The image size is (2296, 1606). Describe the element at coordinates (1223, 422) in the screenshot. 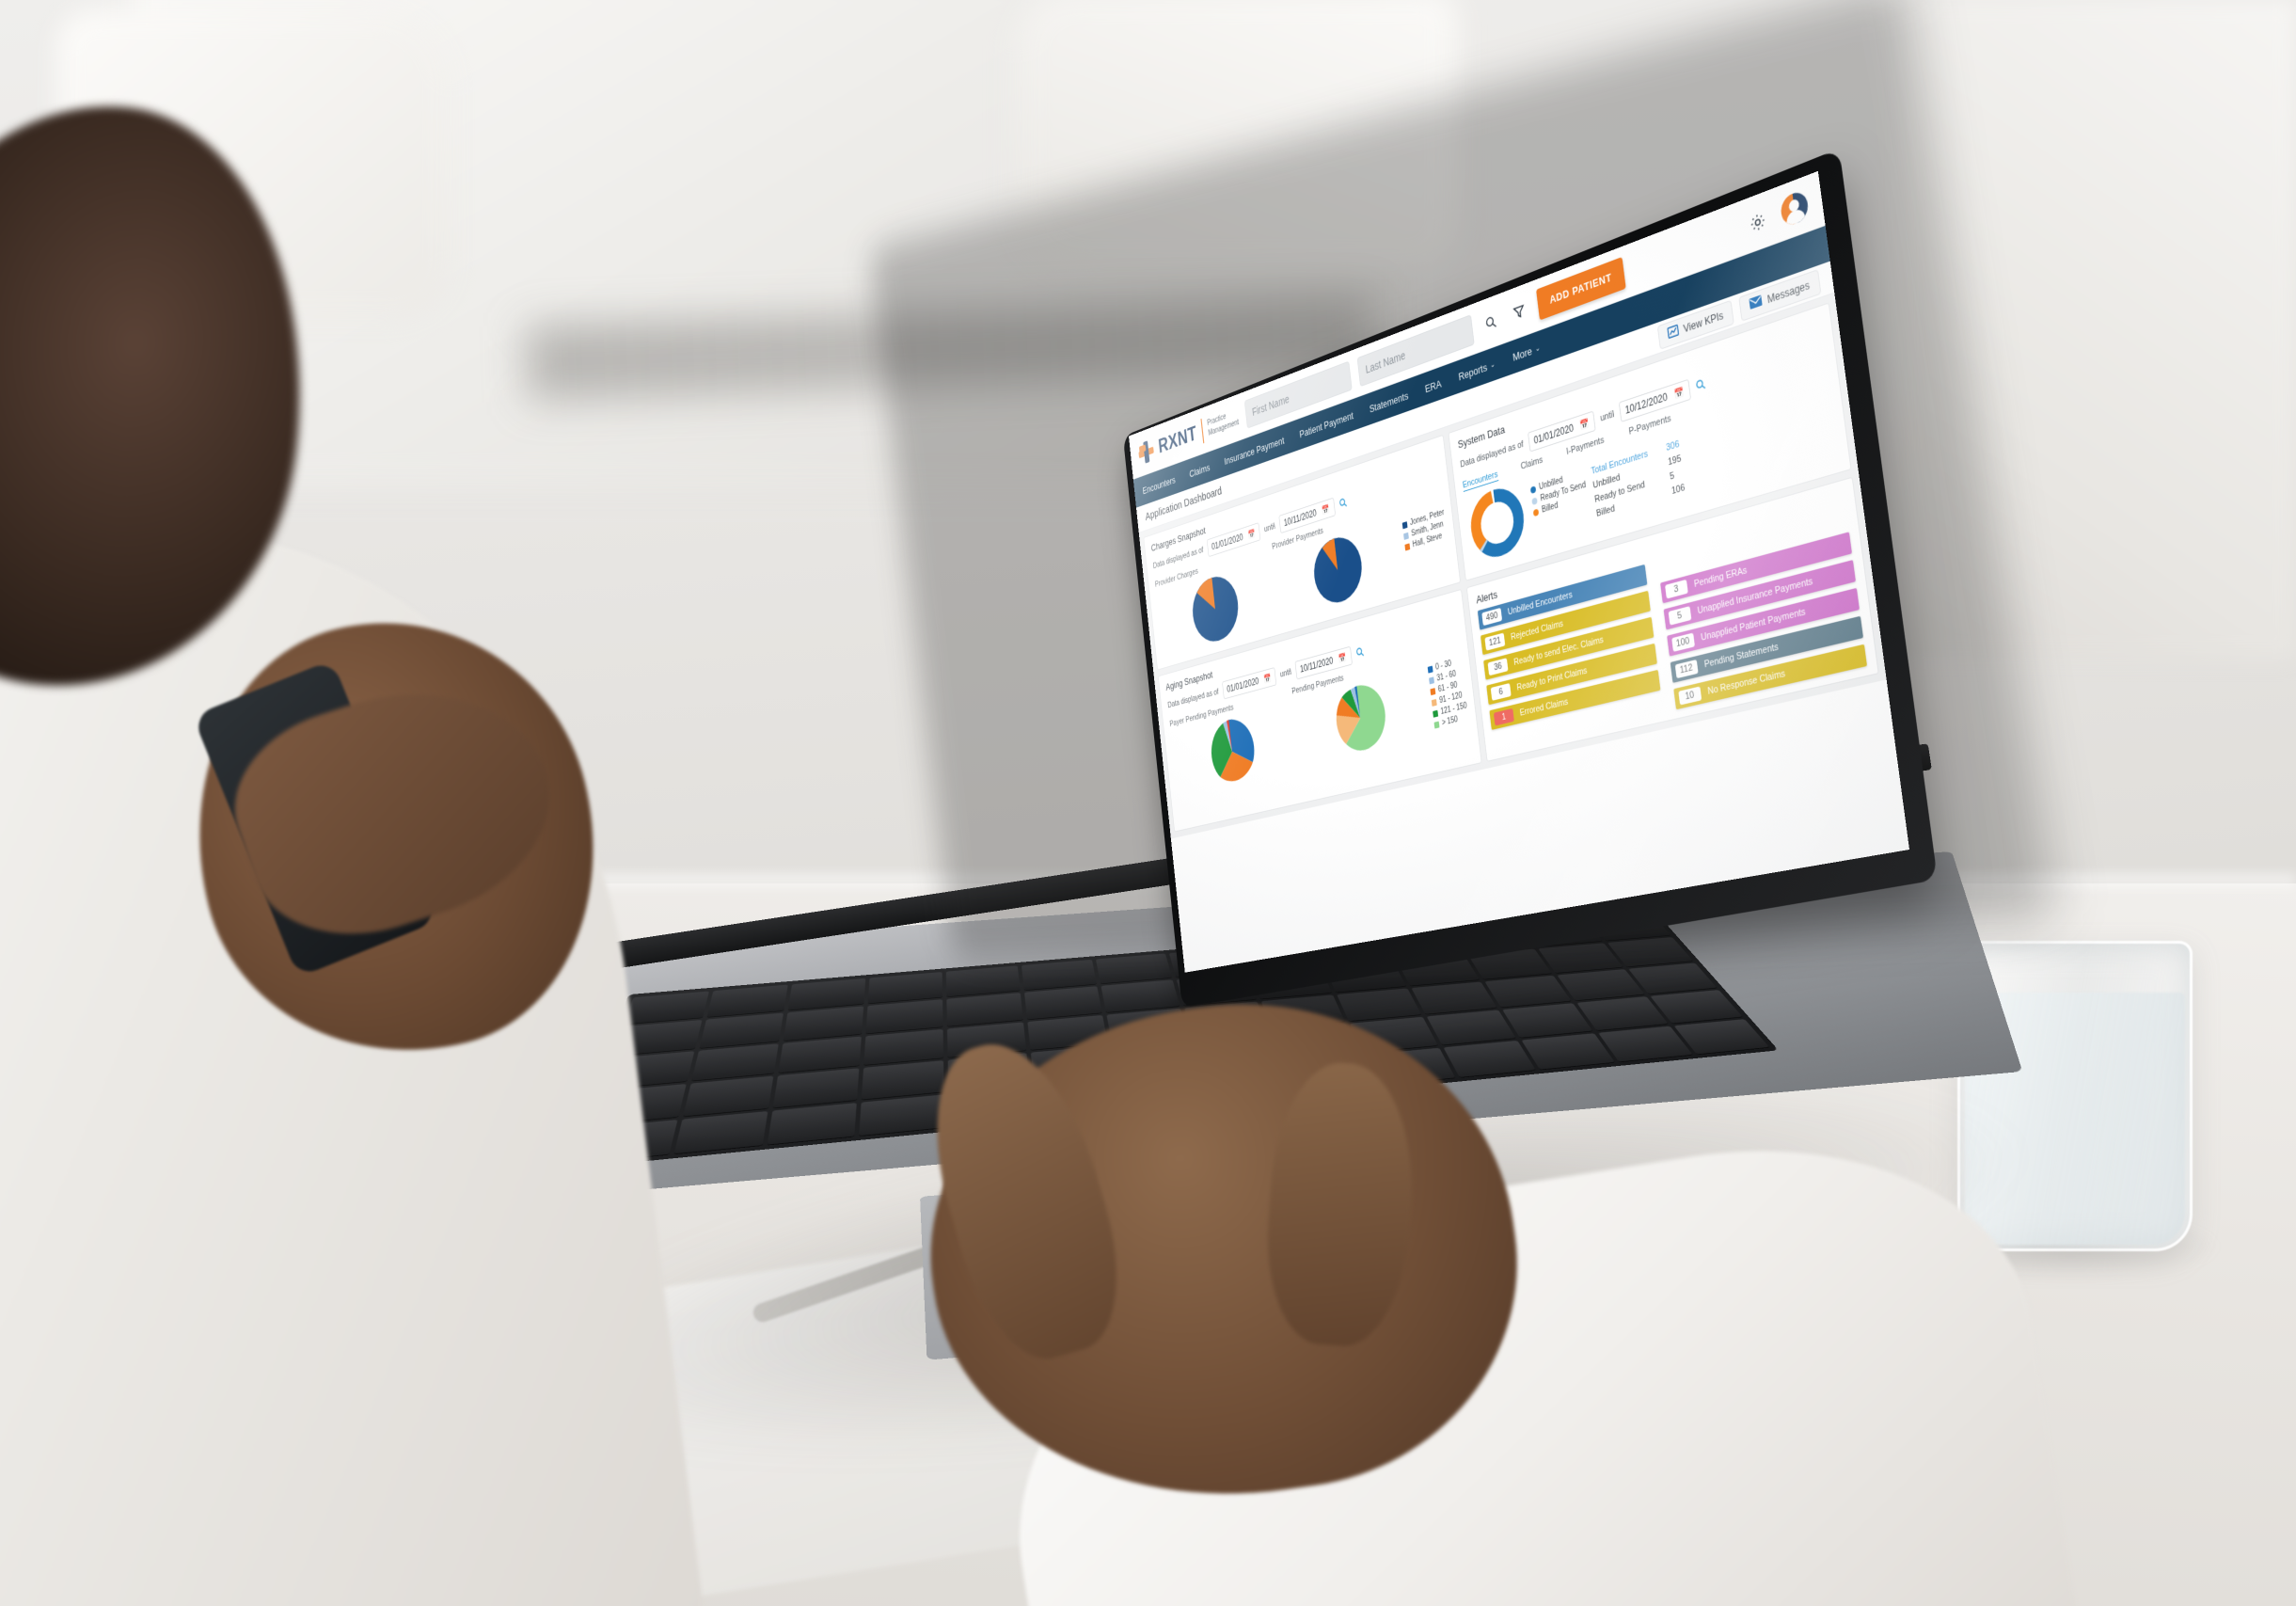

I see `brand-tagline: Practice Management` at that location.